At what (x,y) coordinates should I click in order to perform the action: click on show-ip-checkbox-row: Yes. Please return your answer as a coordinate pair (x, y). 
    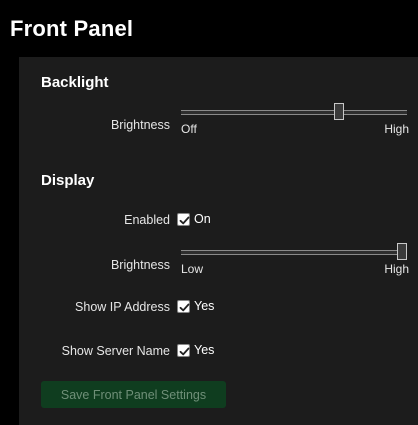
    Looking at the image, I should click on (195, 306).